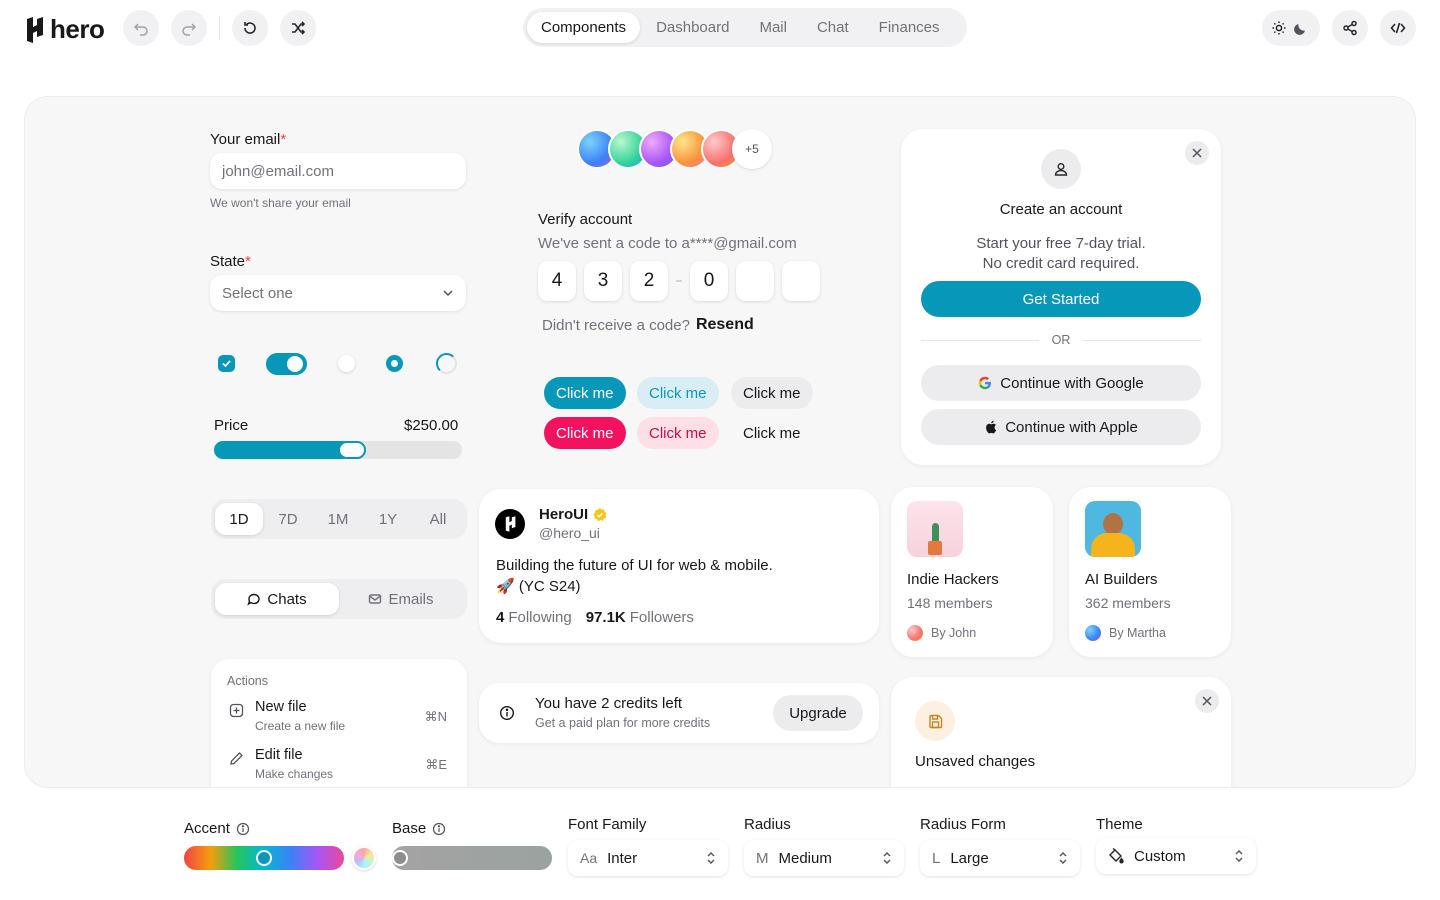 The height and width of the screenshot is (900, 1440). What do you see at coordinates (805, 858) in the screenshot?
I see `radius-value: Medium` at bounding box center [805, 858].